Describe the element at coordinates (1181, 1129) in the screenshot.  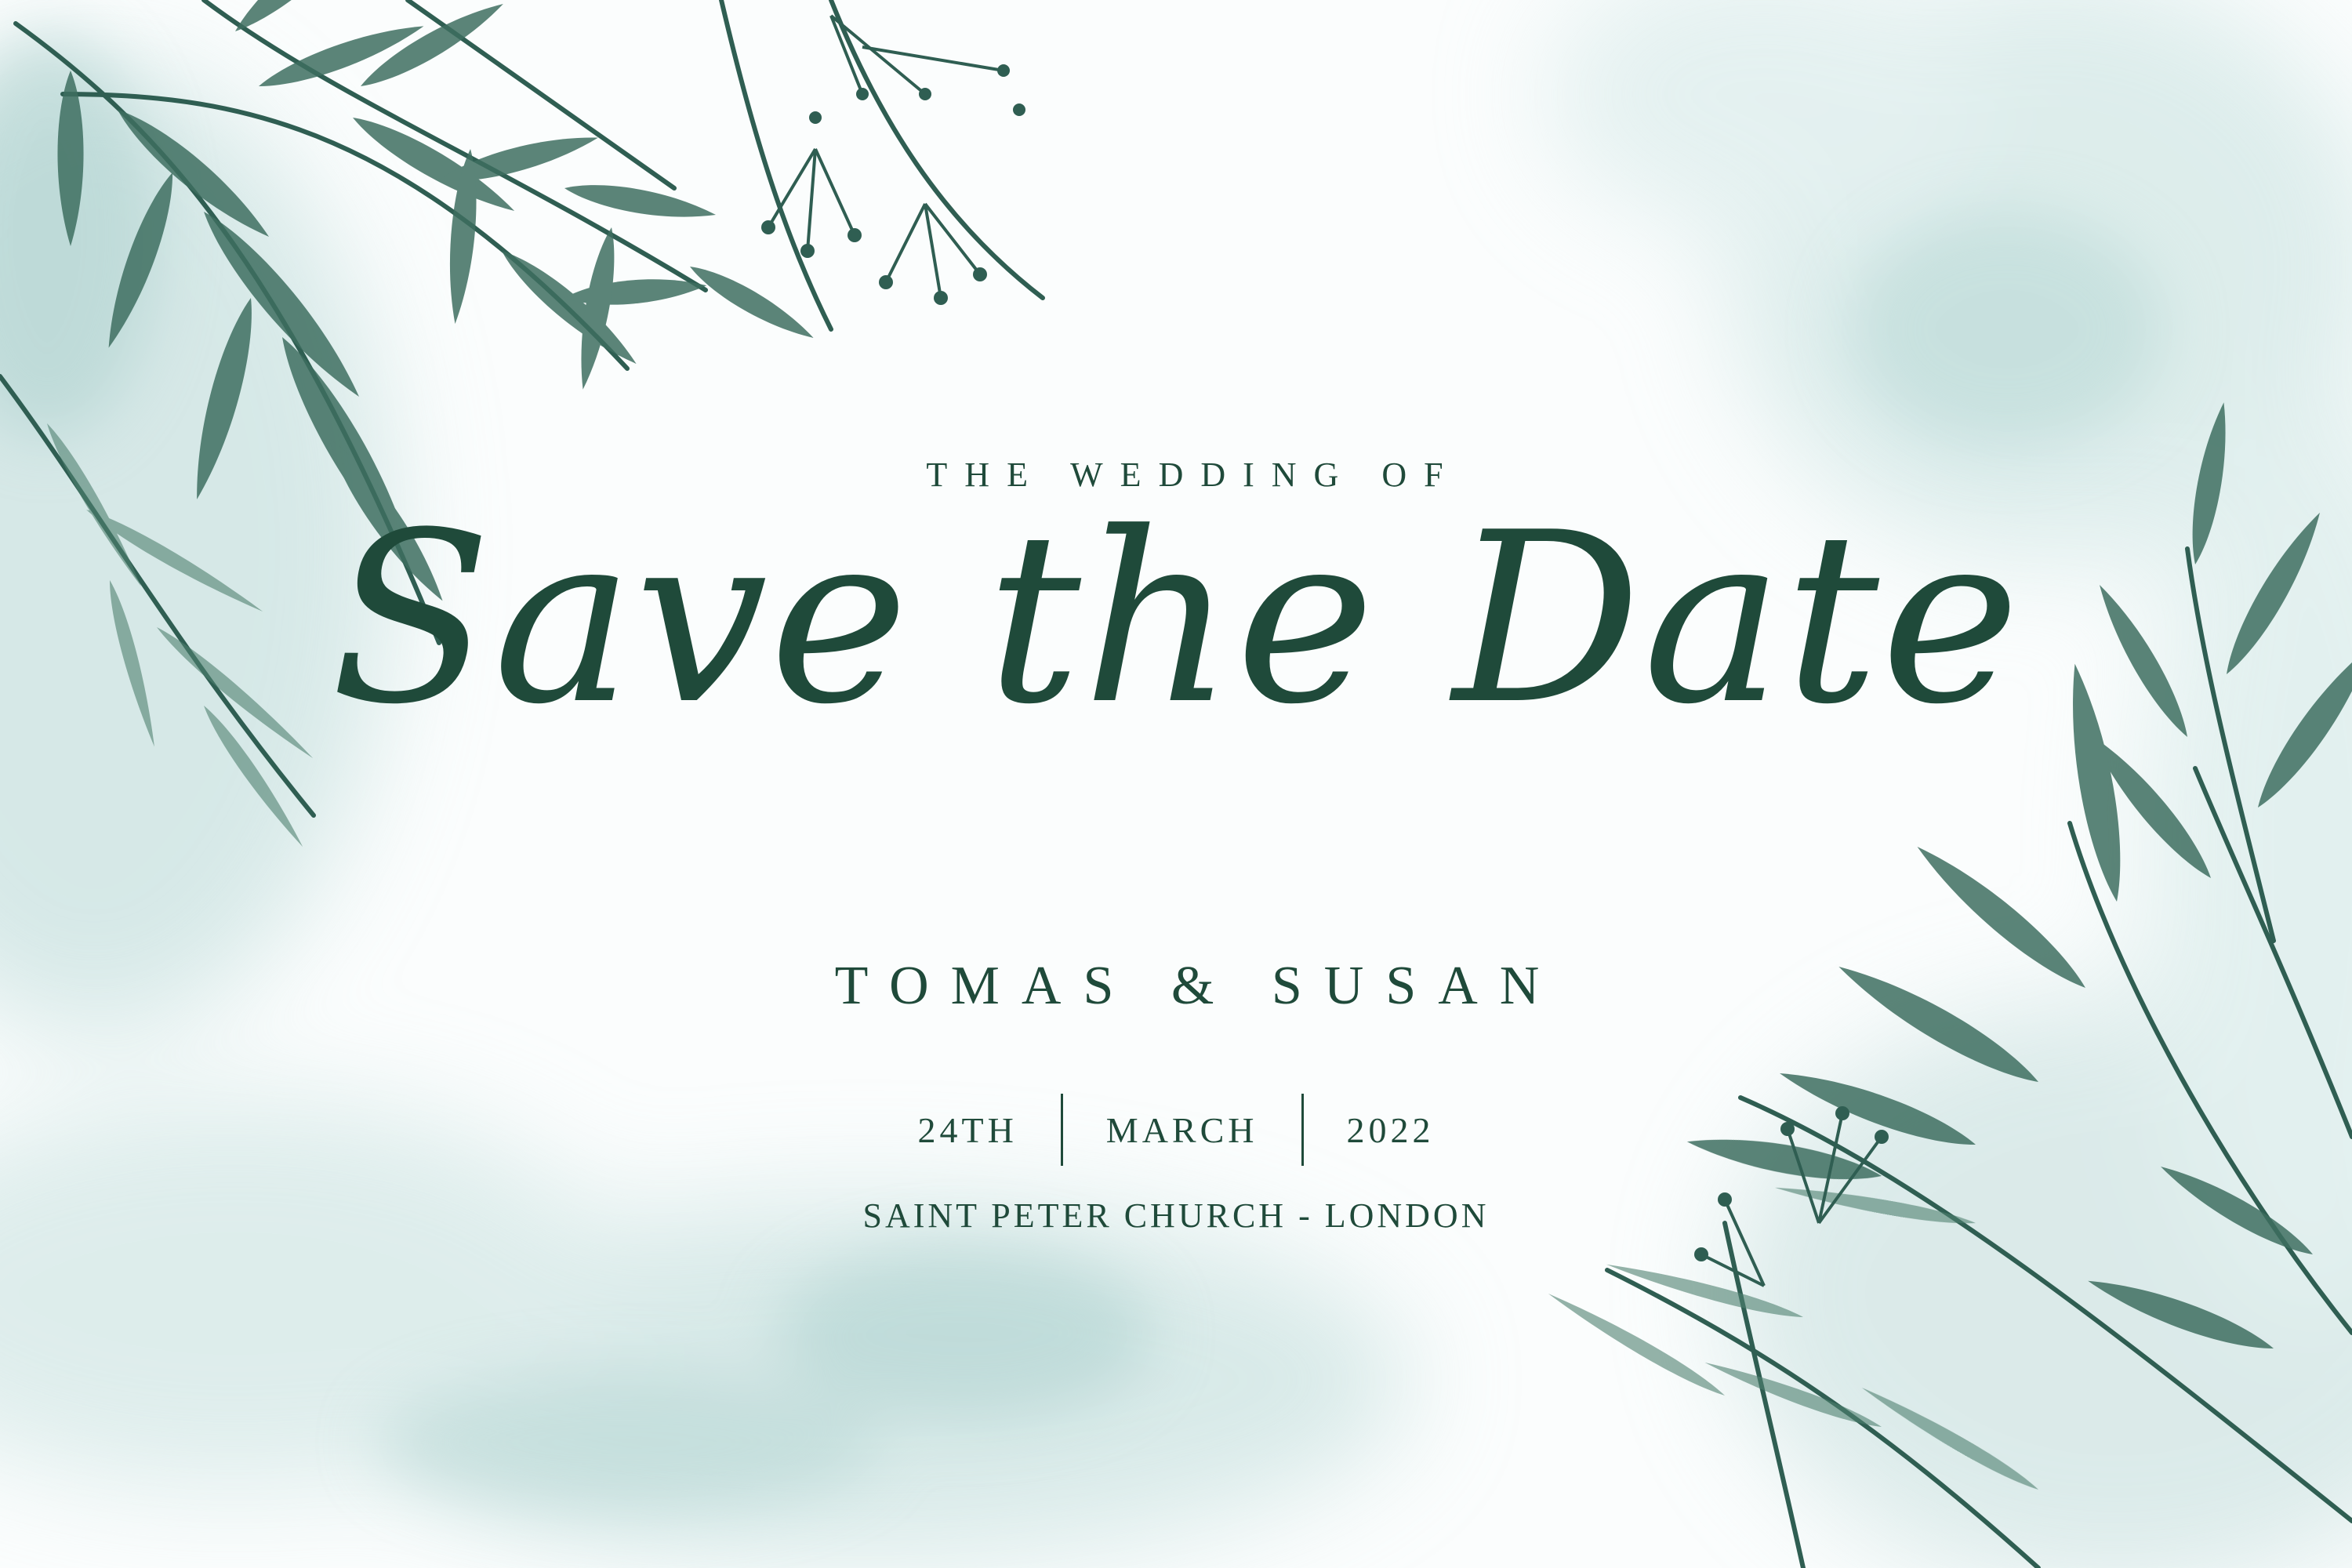
I see `date-month: MARCH` at that location.